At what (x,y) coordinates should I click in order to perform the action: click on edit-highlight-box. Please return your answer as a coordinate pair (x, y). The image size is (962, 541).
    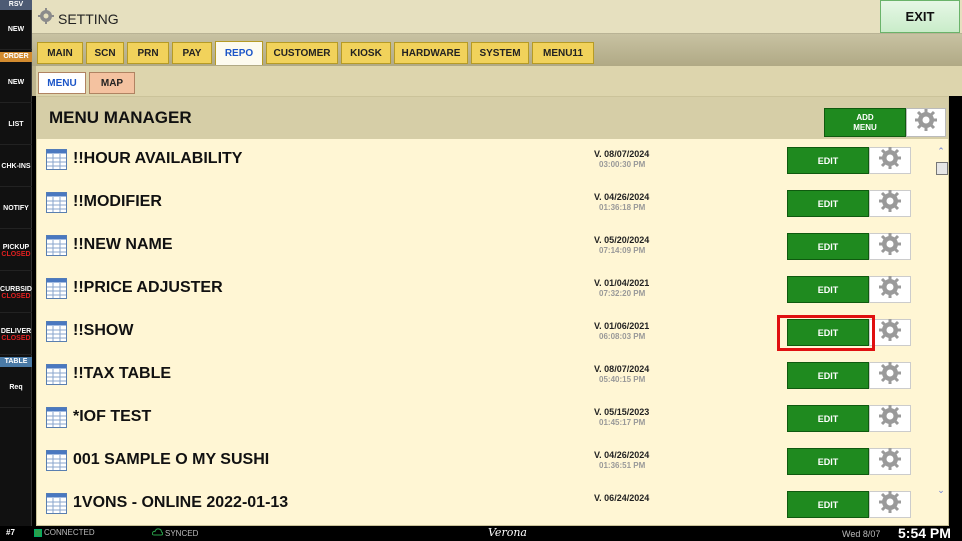
    Looking at the image, I should click on (826, 333).